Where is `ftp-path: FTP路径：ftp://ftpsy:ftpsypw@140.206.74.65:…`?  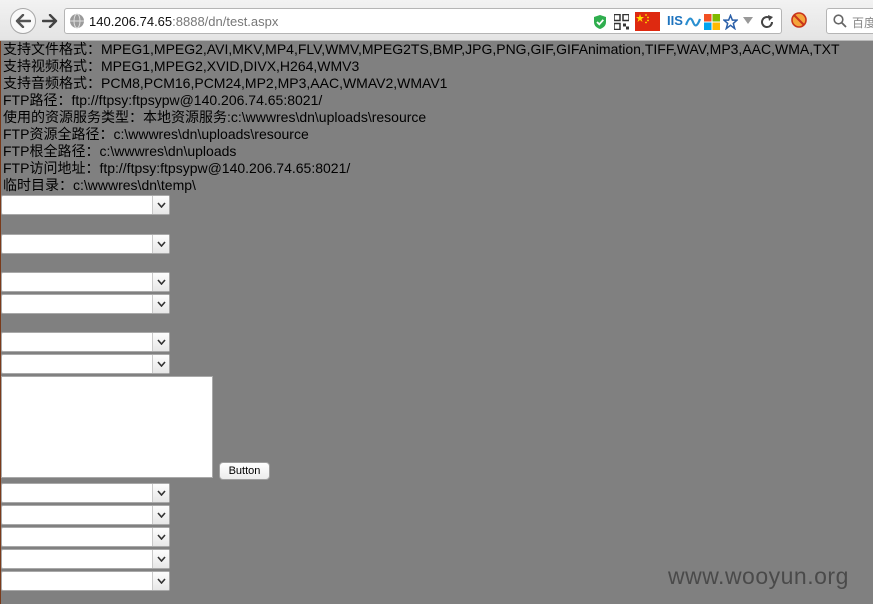
ftp-path: FTP路径：ftp://ftpsy:ftpsypw@140.206.74.65:… is located at coordinates (163, 100).